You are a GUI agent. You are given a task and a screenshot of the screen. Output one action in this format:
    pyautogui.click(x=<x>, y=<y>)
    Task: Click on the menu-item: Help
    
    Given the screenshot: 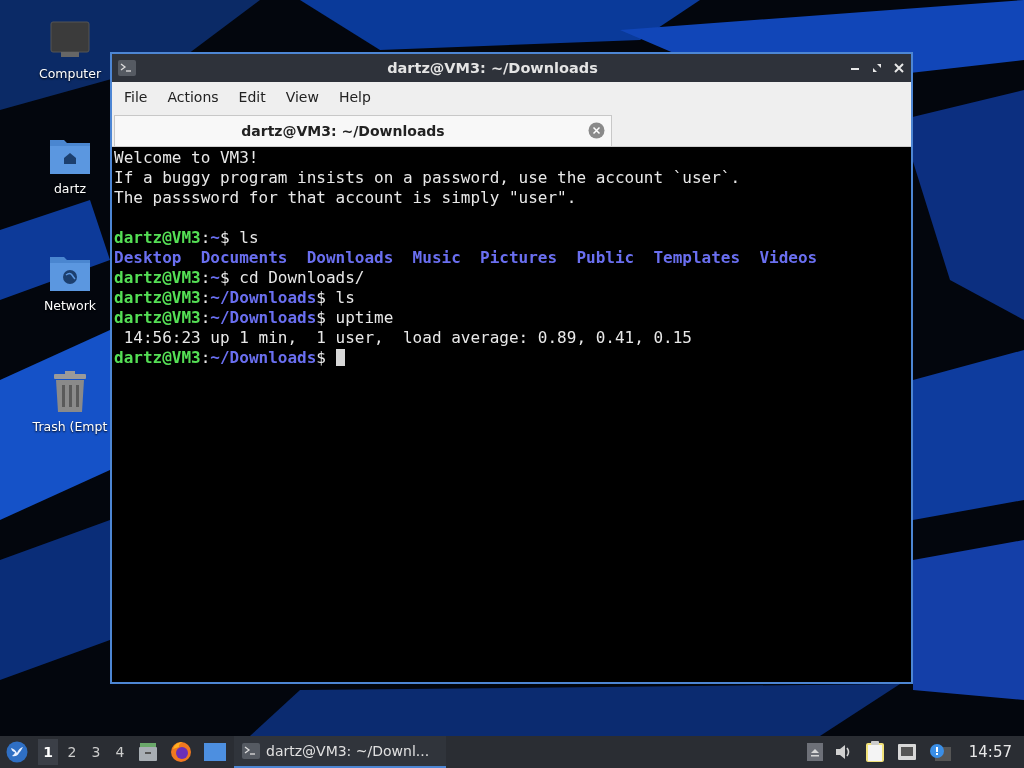 What is the action you would take?
    pyautogui.click(x=354, y=97)
    